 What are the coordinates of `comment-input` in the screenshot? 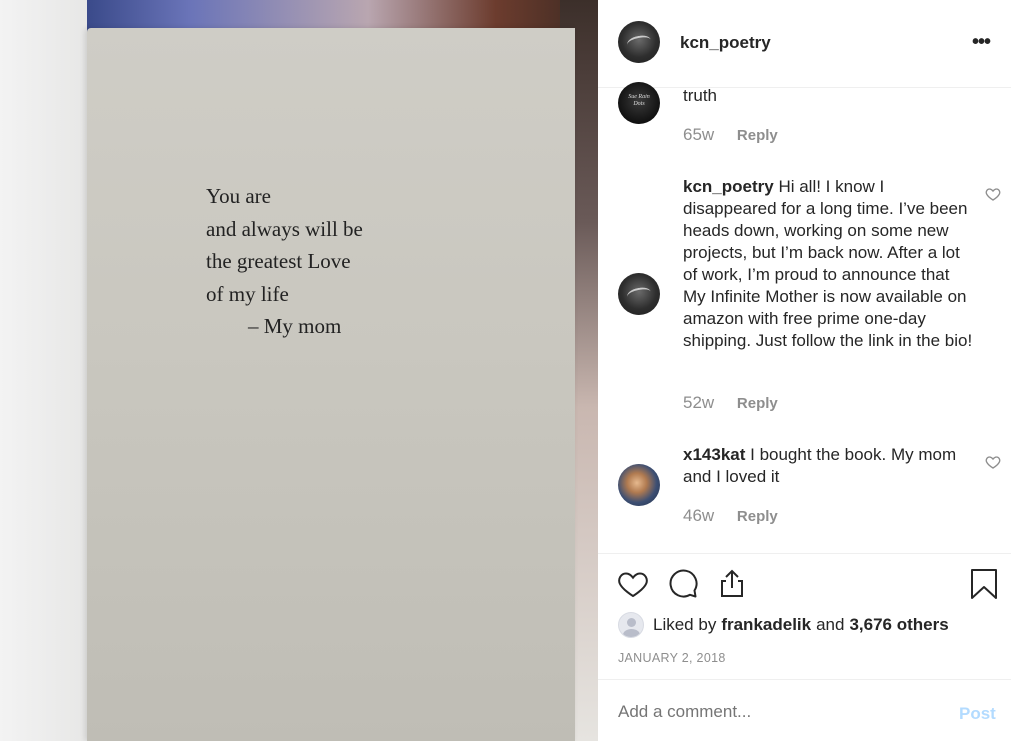 It's located at (778, 712).